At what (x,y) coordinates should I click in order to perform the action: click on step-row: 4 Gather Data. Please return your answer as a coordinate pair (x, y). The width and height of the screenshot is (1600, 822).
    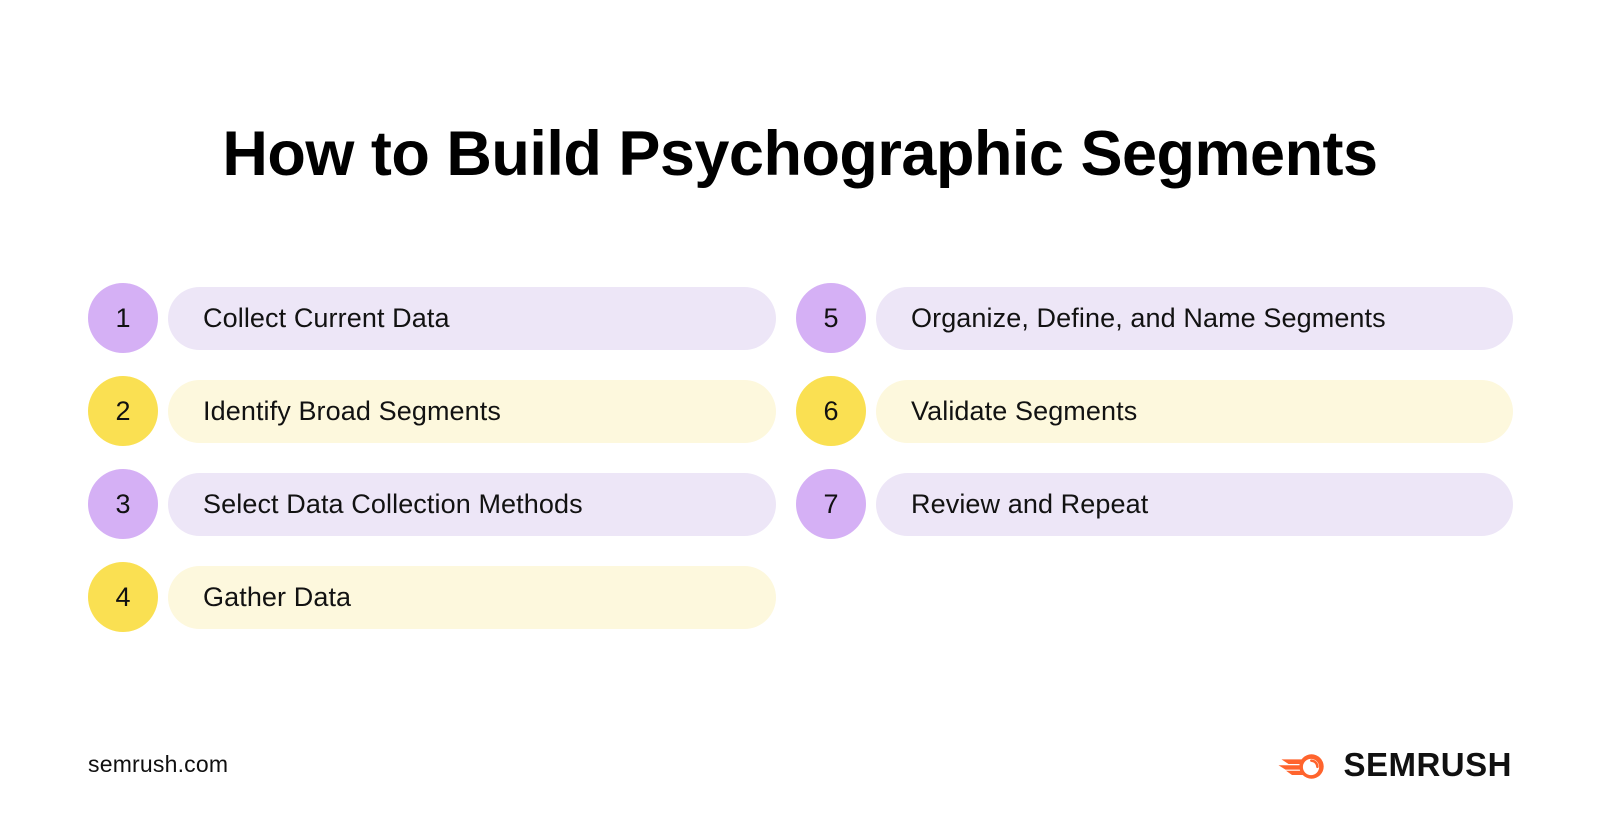
    Looking at the image, I should click on (432, 597).